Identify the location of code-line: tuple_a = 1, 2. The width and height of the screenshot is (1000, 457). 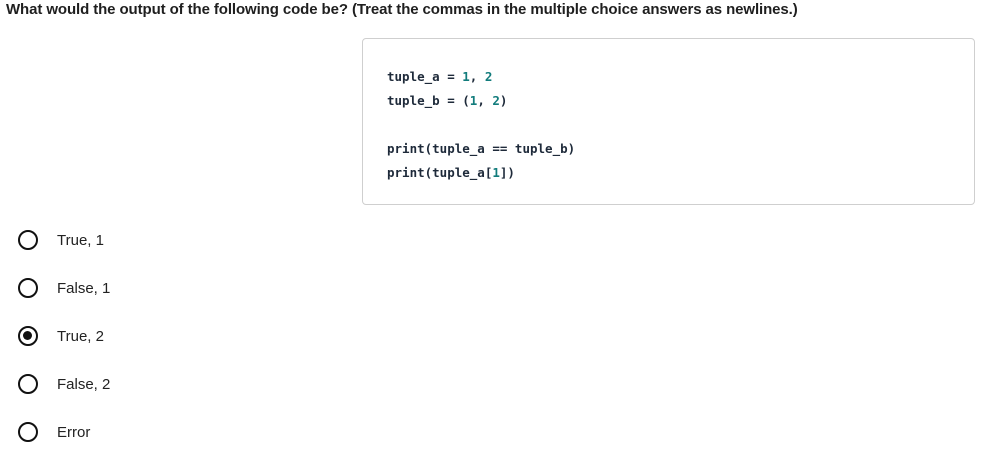
(481, 77).